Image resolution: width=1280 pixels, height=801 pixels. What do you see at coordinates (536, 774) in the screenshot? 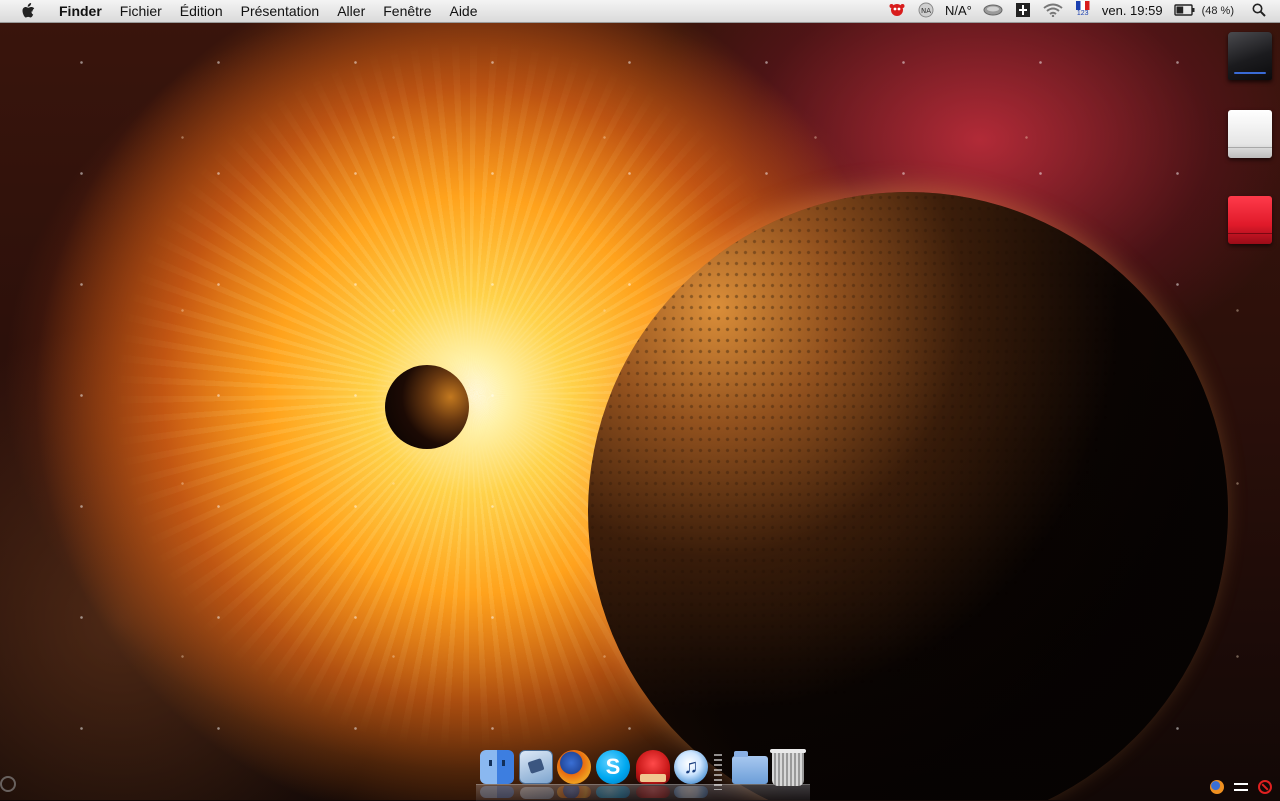
I see `mail-icon` at bounding box center [536, 774].